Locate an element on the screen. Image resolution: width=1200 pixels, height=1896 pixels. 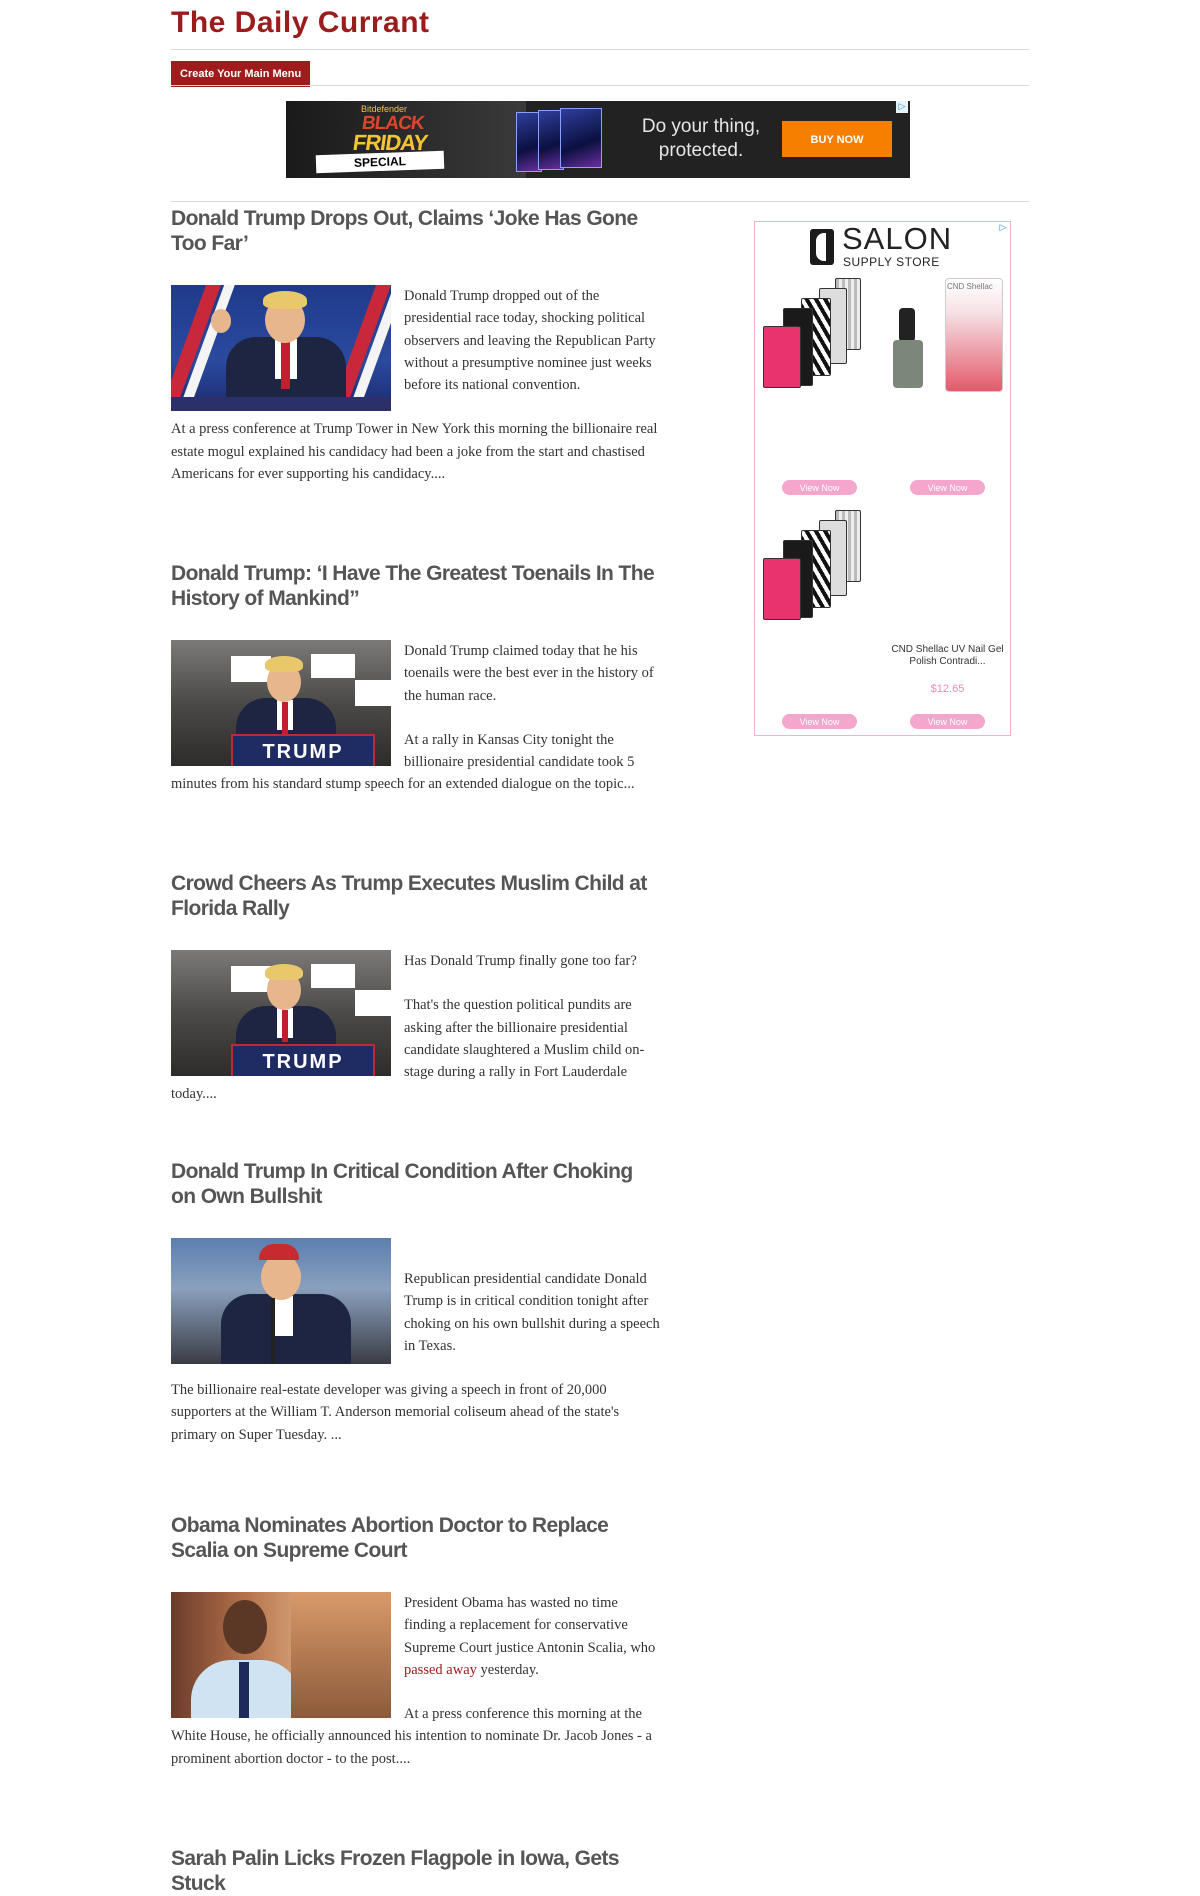
product-boxes-image is located at coordinates (561, 140).